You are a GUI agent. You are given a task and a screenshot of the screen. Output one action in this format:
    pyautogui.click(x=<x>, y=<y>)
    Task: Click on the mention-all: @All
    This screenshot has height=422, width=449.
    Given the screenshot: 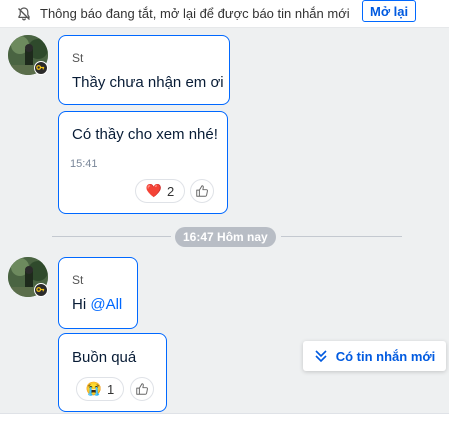 What is the action you would take?
    pyautogui.click(x=106, y=304)
    